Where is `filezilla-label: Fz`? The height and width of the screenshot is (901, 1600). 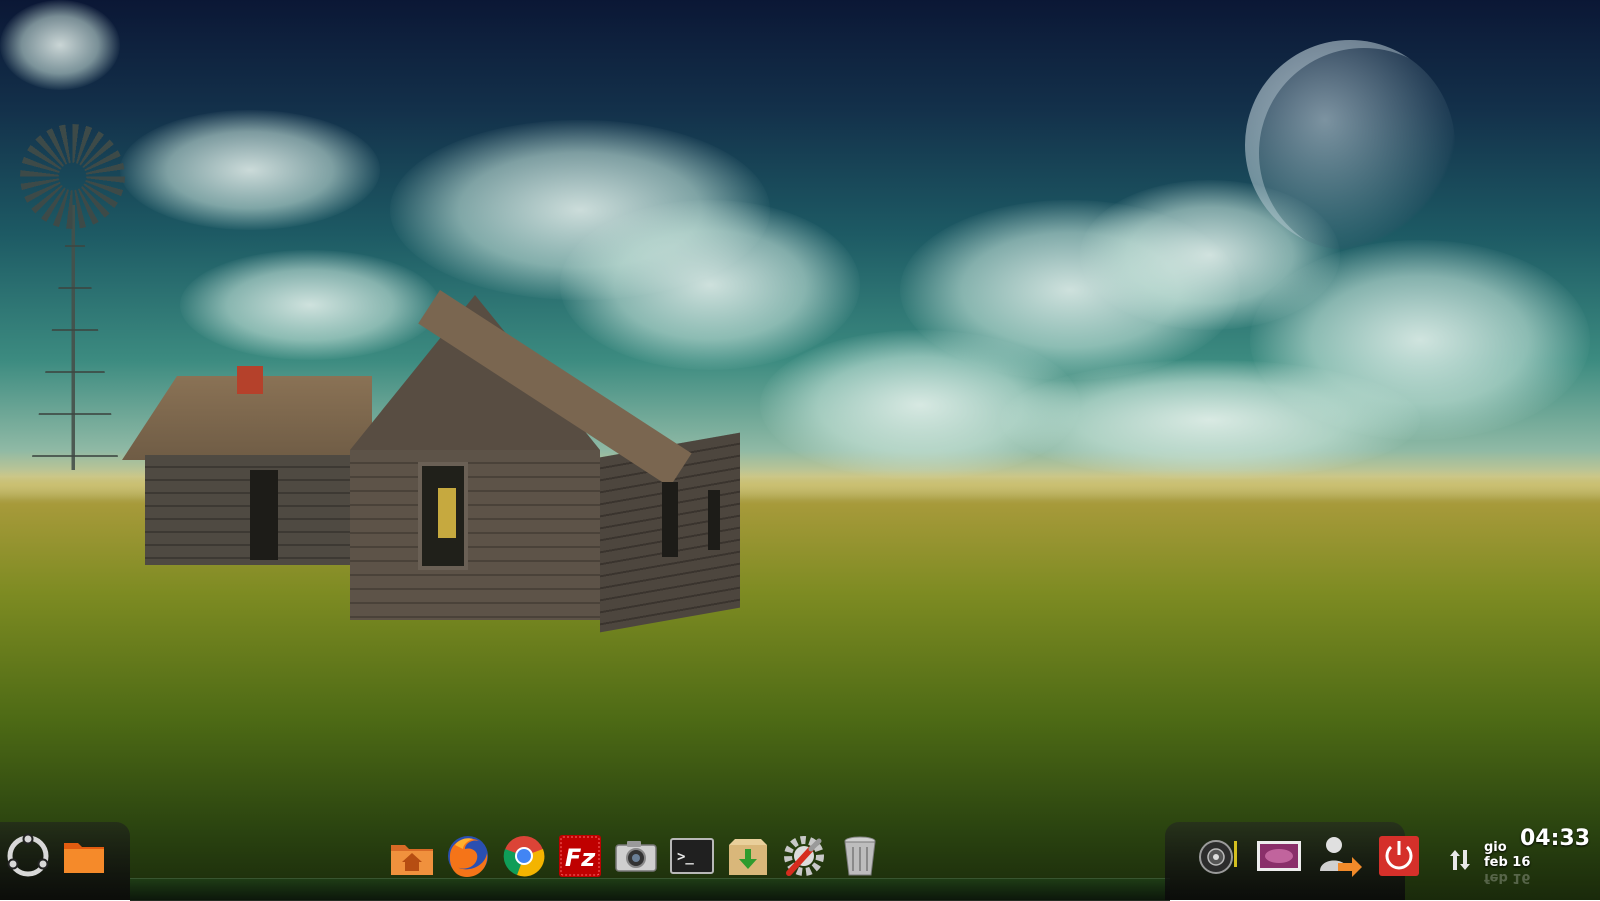
filezilla-label: Fz is located at coordinates (580, 858).